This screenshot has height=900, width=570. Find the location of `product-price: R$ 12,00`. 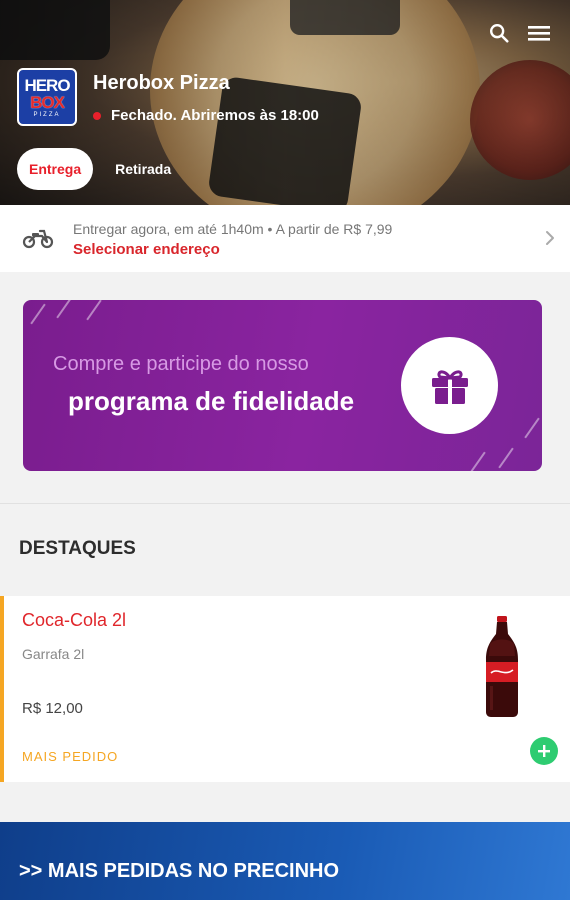

product-price: R$ 12,00 is located at coordinates (52, 708).